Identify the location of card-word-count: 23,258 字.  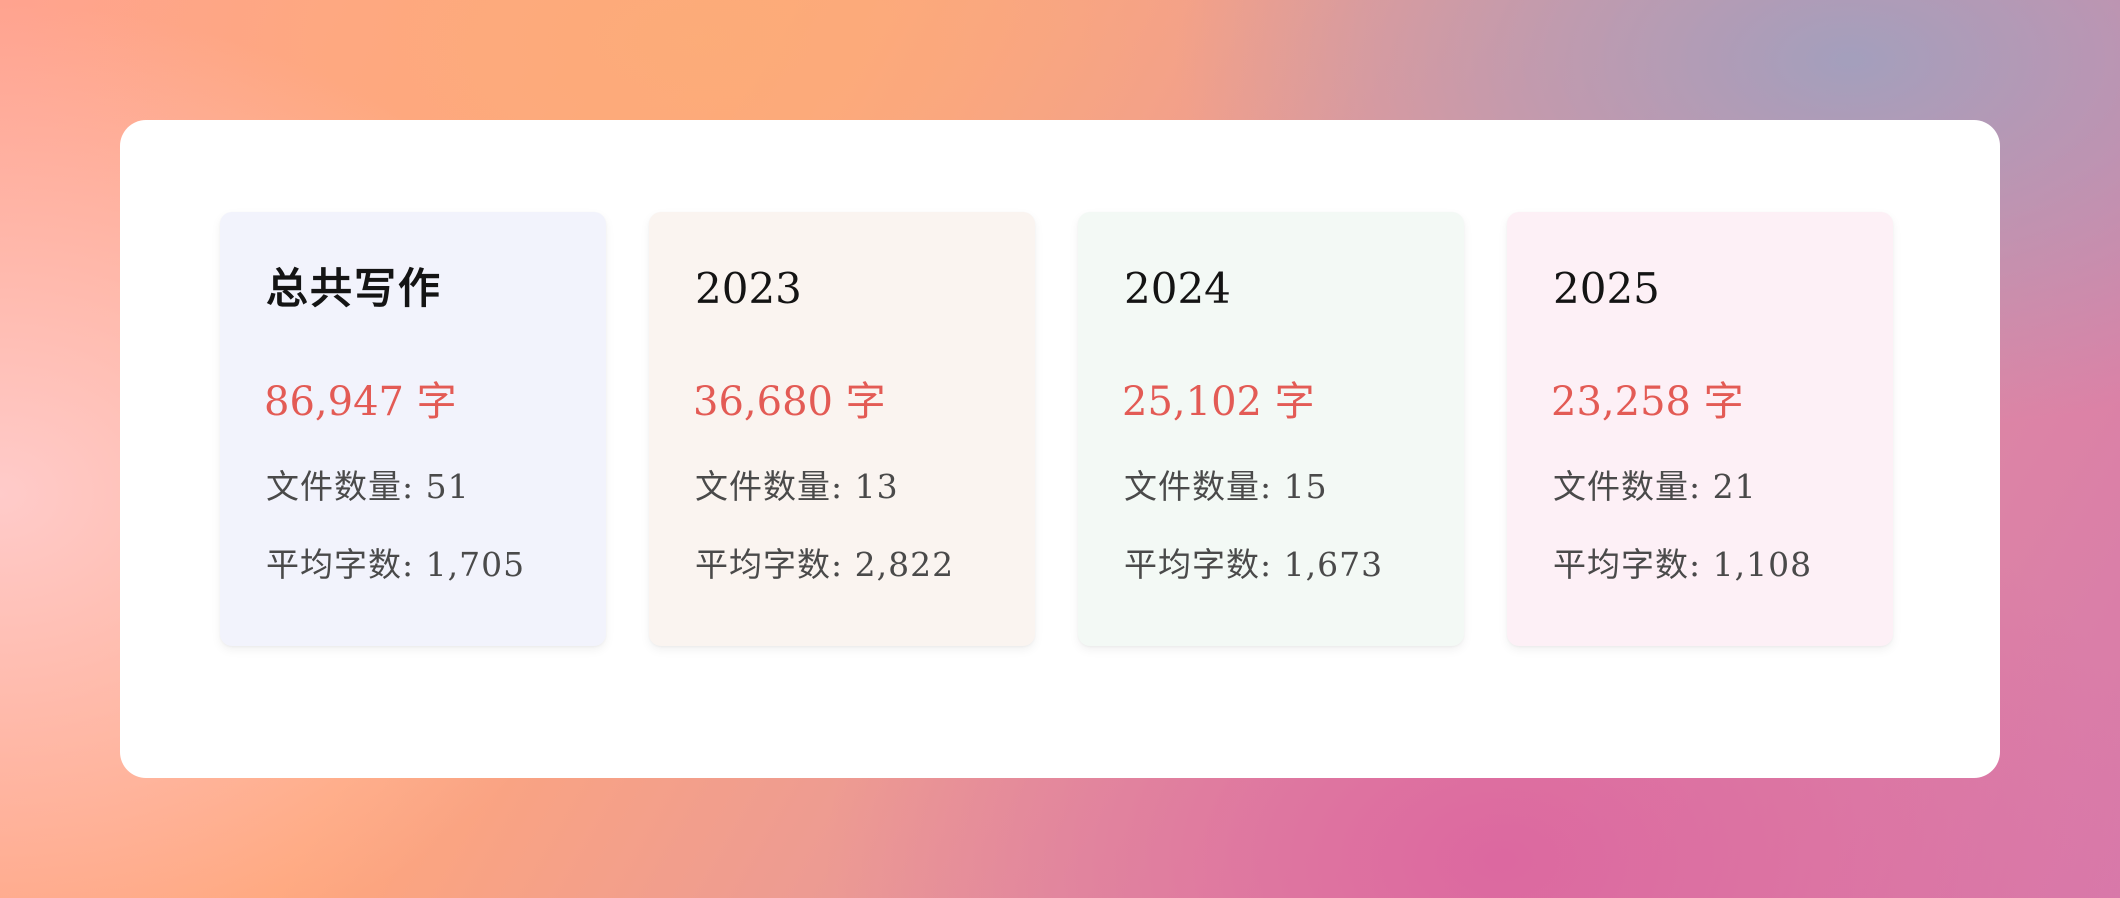
(1647, 402).